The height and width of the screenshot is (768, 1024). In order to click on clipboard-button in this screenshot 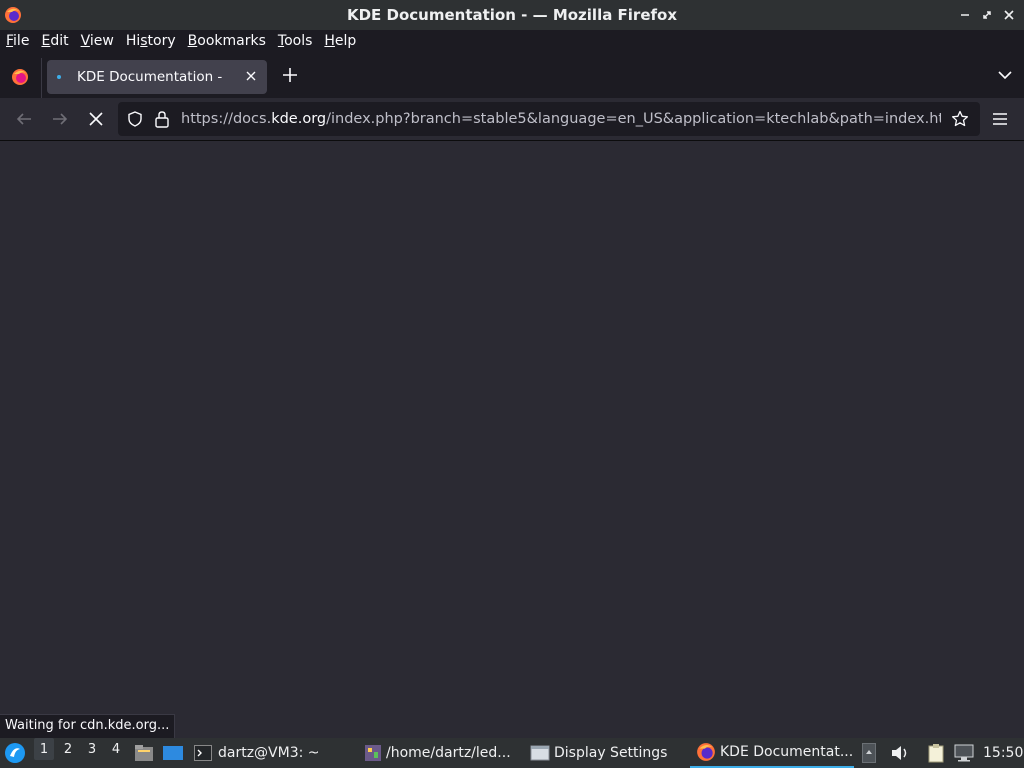, I will do `click(936, 753)`.